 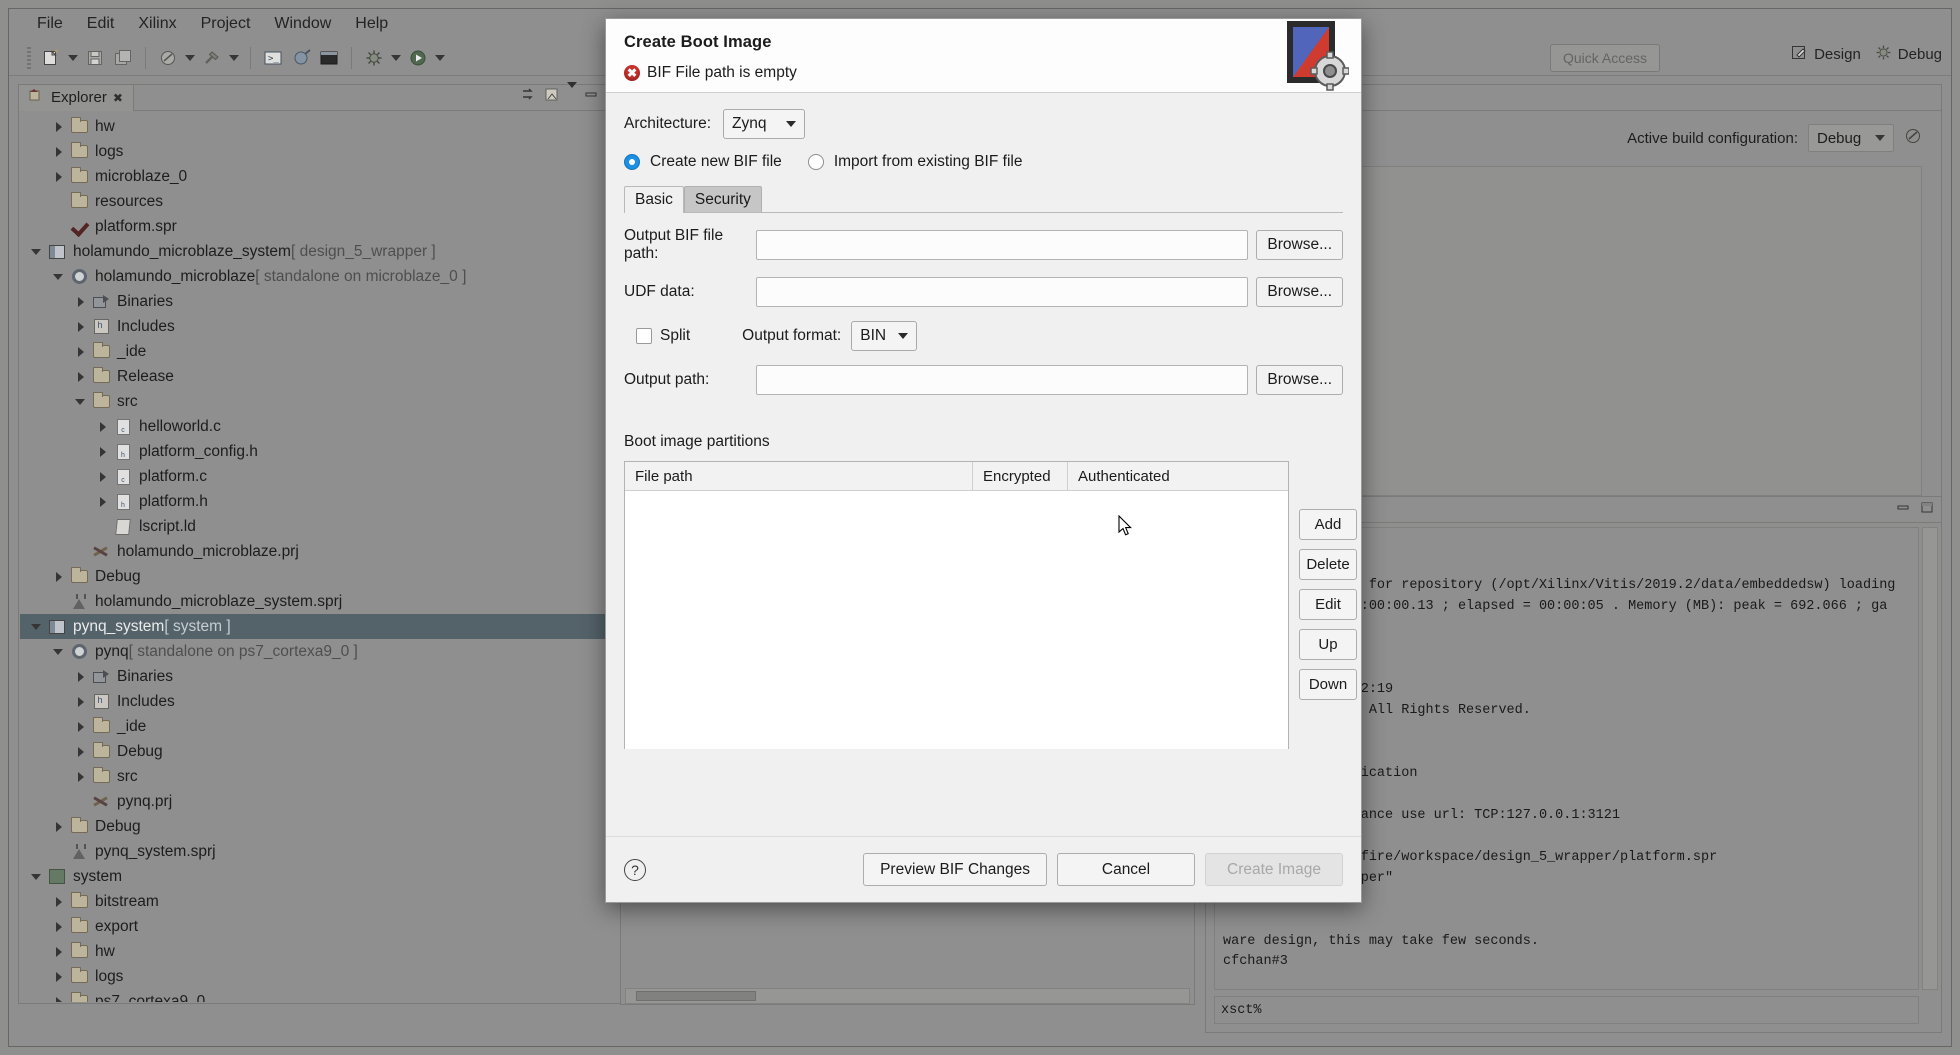 I want to click on tree-item: export, so click(x=322, y=926).